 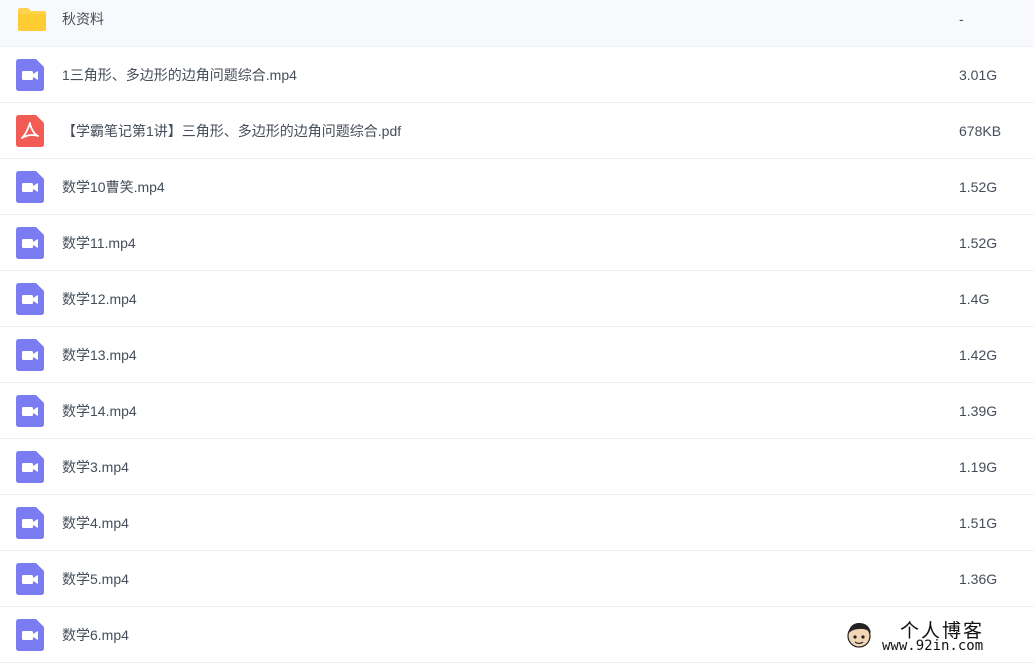 I want to click on file-size: 1.42G, so click(x=978, y=355).